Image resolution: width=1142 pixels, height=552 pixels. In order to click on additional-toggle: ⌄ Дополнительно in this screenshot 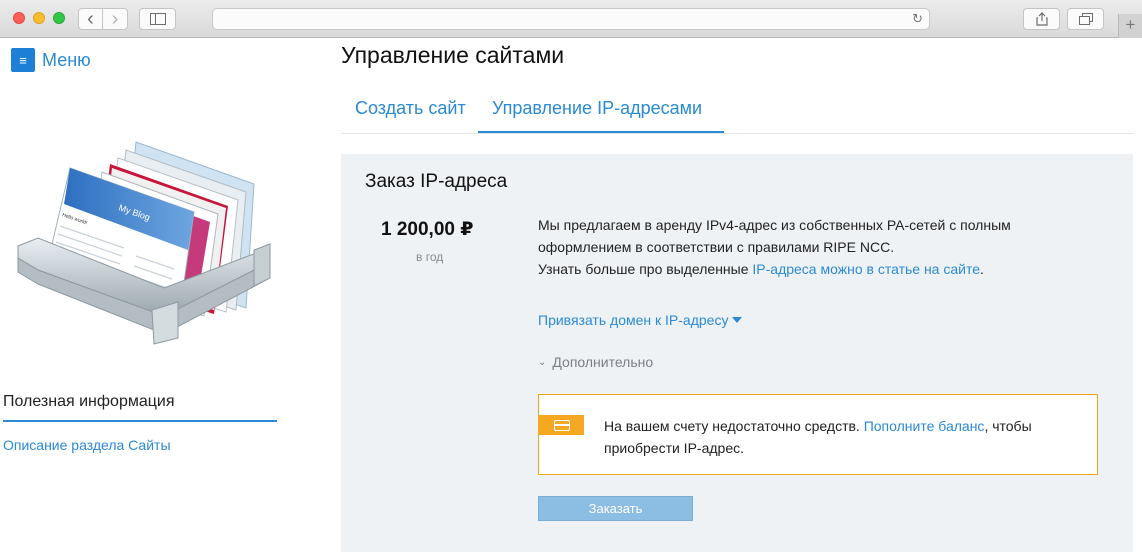, I will do `click(595, 362)`.